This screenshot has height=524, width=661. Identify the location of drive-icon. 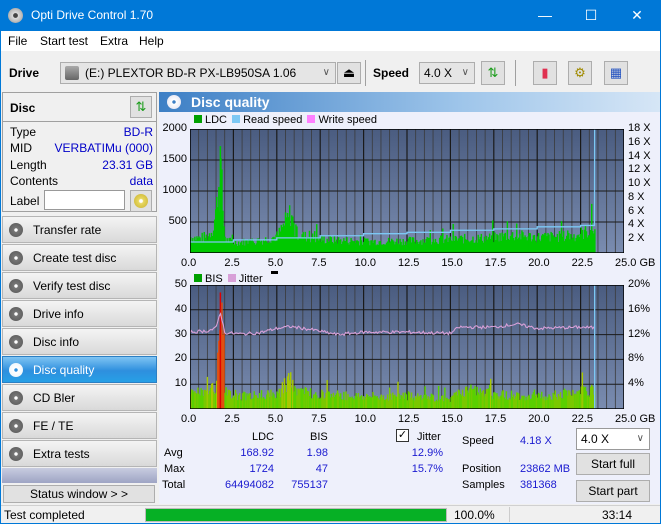
(72, 73).